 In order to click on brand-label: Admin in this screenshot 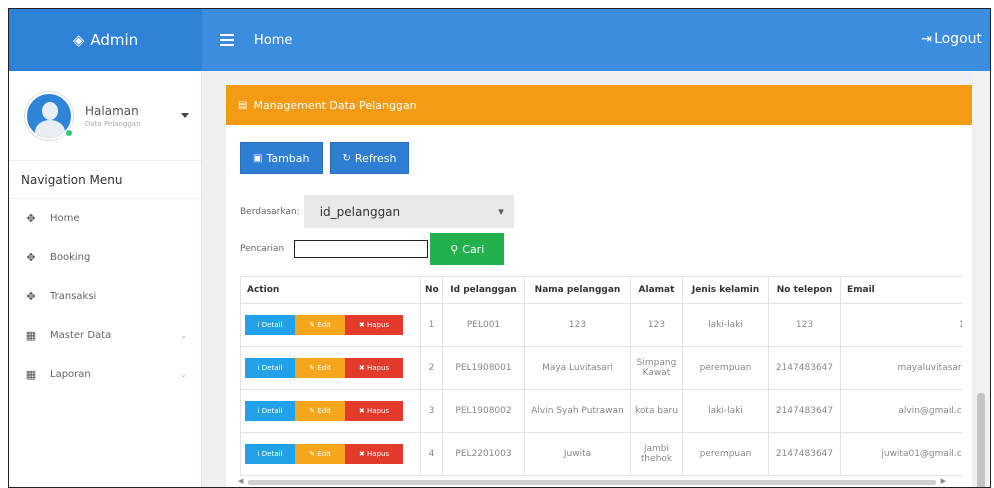, I will do `click(114, 40)`.